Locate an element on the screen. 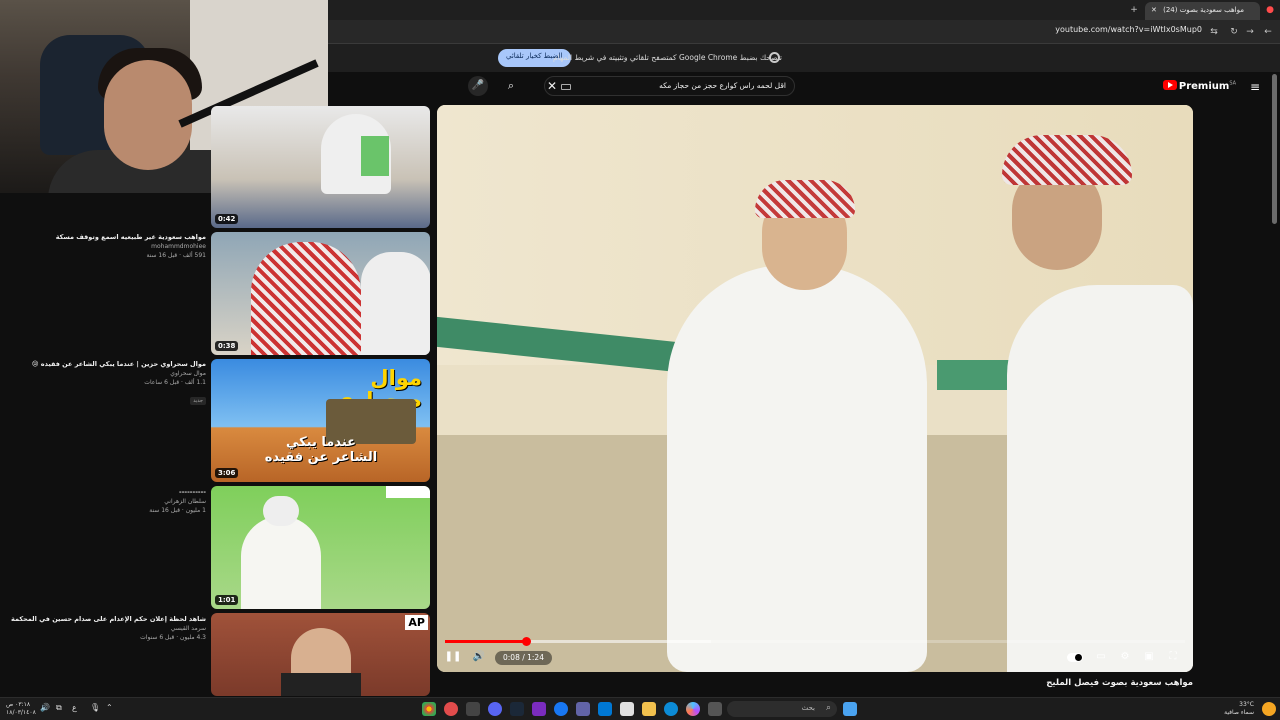  video-title: مواهب سعودية بصوت فيصل المليح is located at coordinates (1119, 683).